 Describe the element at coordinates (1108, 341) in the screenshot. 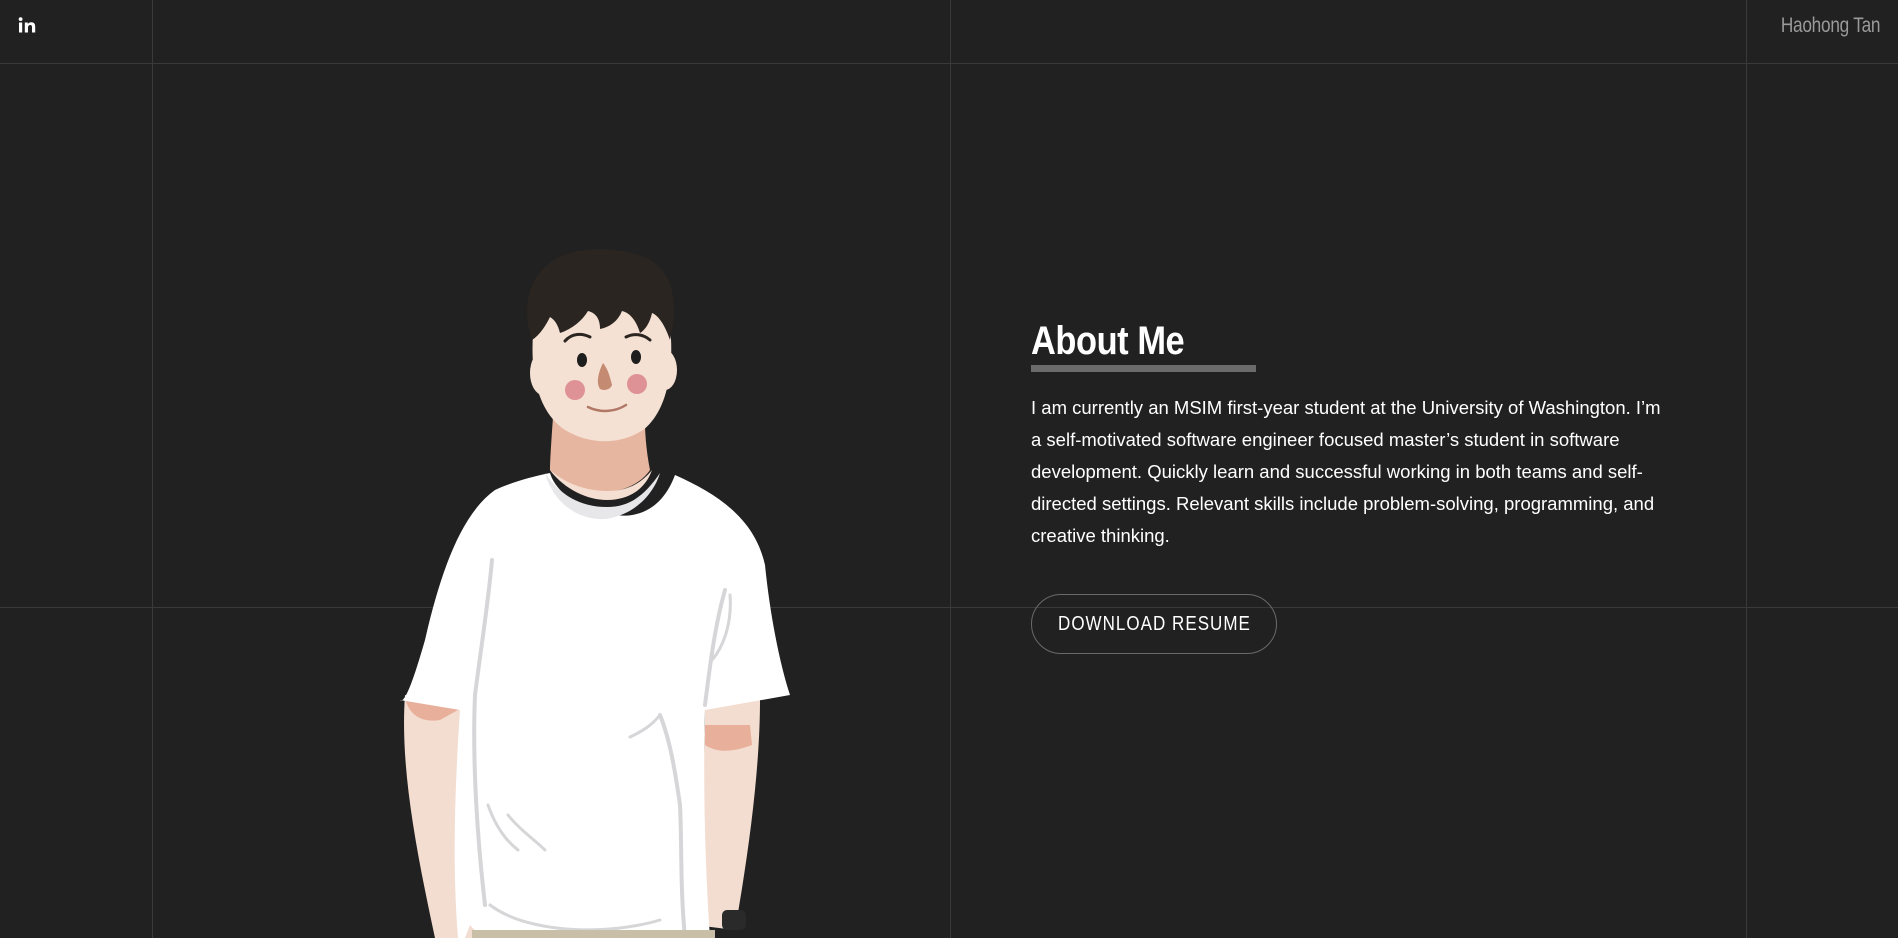

I see `about-title: About Me` at that location.